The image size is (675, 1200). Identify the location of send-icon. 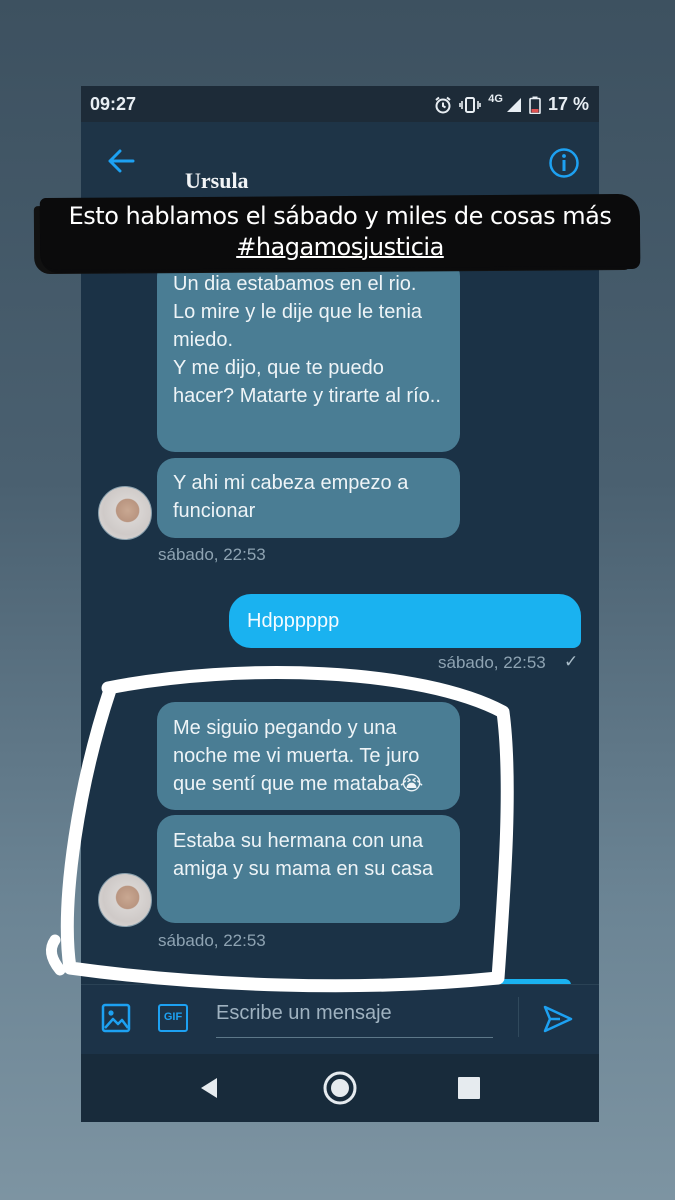
(558, 1019).